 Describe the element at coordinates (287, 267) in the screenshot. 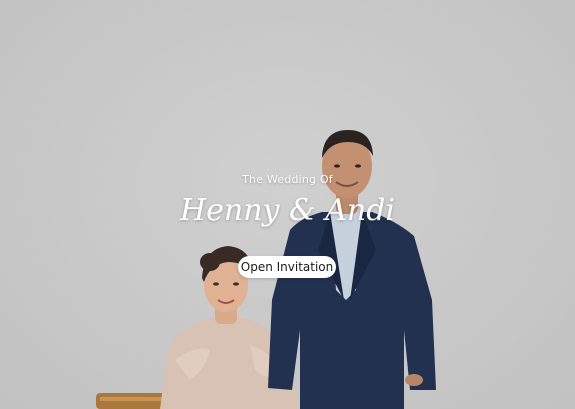

I see `open-invitation-button: Open Invitation` at that location.